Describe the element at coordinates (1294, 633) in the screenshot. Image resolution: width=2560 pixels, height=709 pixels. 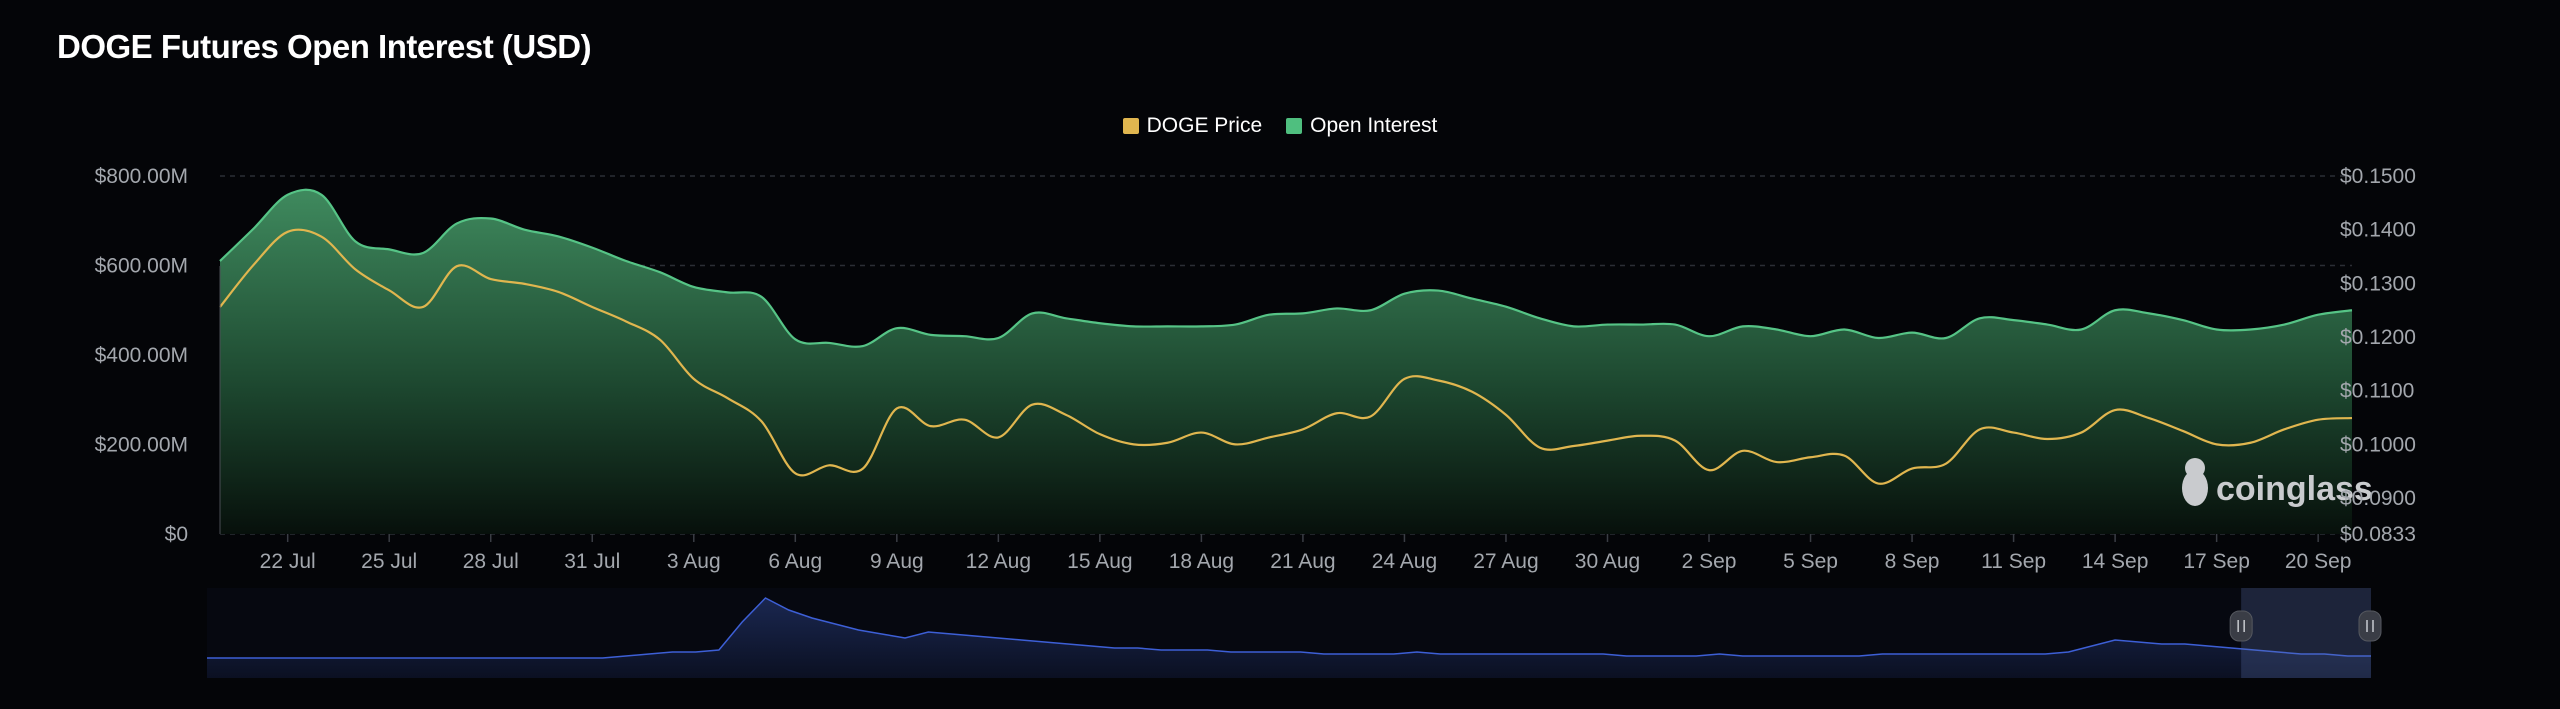
I see `navigator` at that location.